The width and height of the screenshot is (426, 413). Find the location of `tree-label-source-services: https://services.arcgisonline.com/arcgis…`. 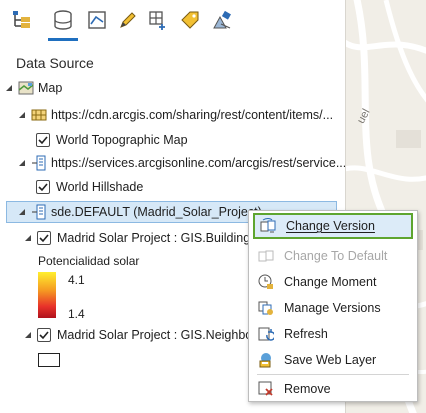

tree-label-source-services: https://services.arcgisonline.com/arcgis… is located at coordinates (199, 163).